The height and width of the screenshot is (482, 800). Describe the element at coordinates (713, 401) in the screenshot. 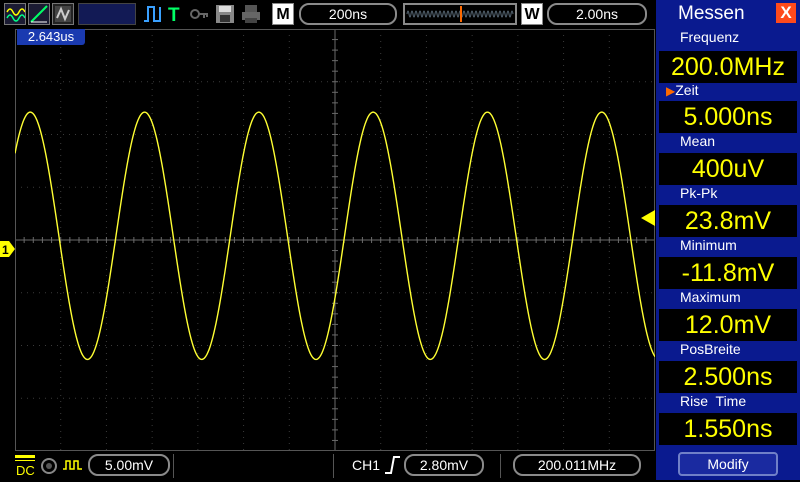

I see `measure-label-rise-time: Rise Time` at that location.